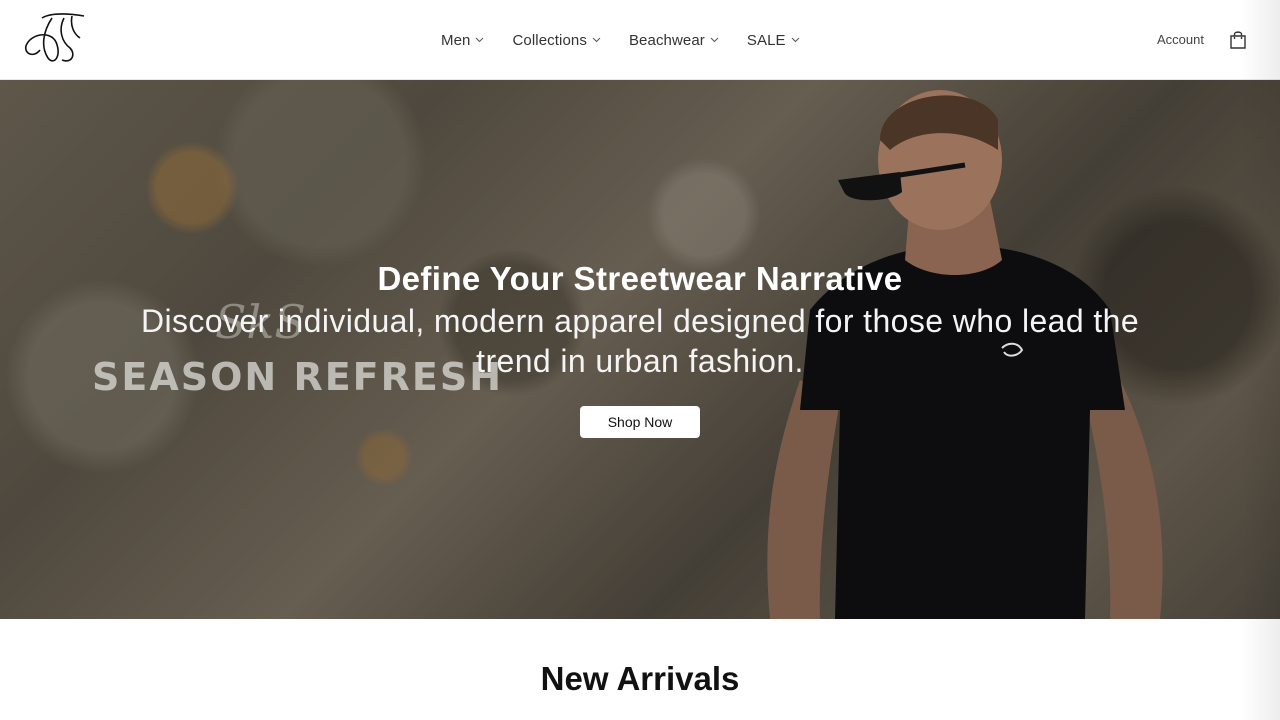  I want to click on hero-title: Define Your Streetwear Narrative, so click(640, 278).